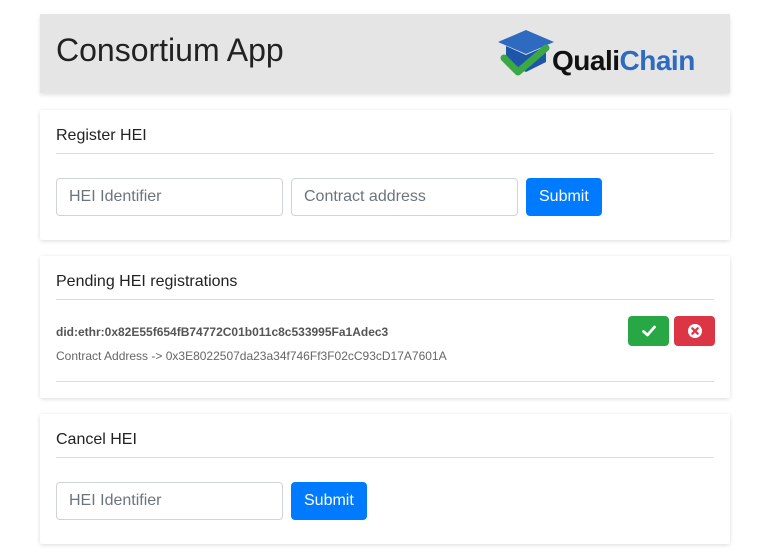 Image resolution: width=771 pixels, height=560 pixels. I want to click on logo-text: QualiChain, so click(623, 61).